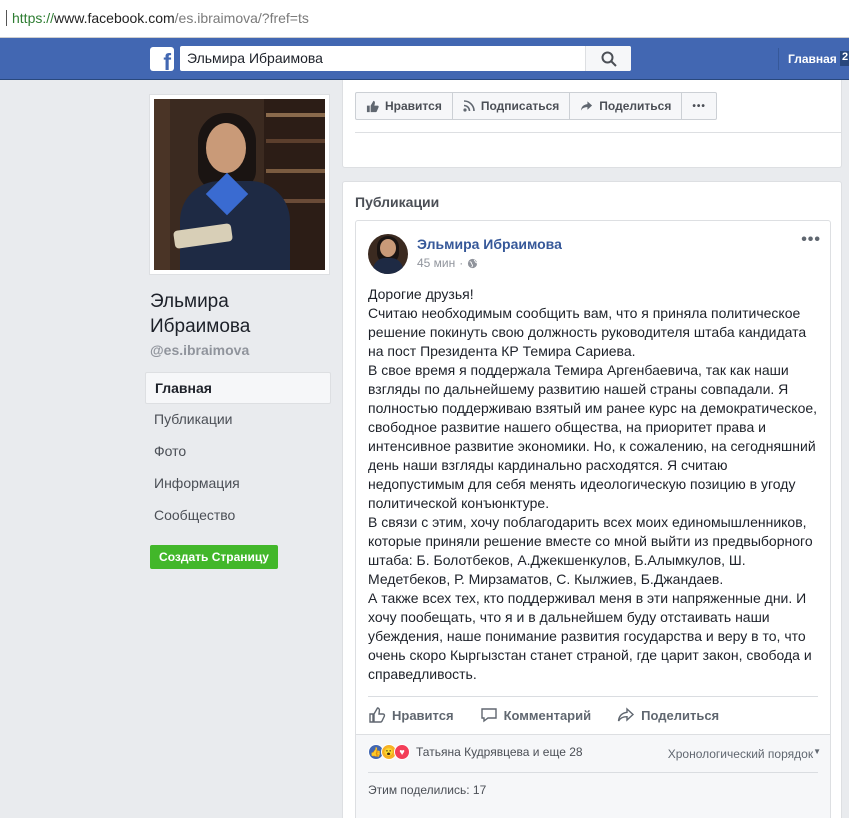 This screenshot has height=818, width=849. I want to click on share-page-button: Поделиться, so click(626, 106).